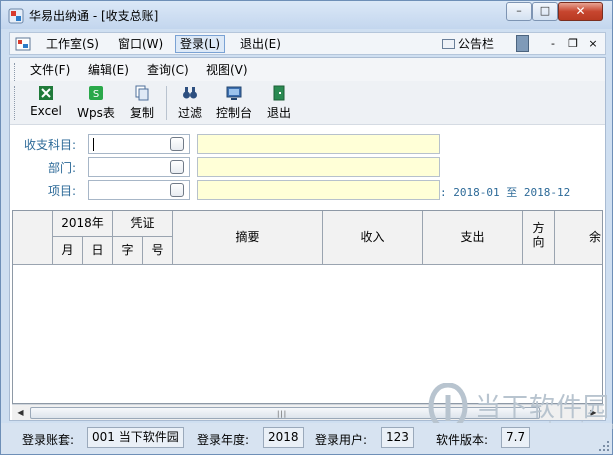  Describe the element at coordinates (473, 238) in the screenshot. I see `expense-header: 支出` at that location.